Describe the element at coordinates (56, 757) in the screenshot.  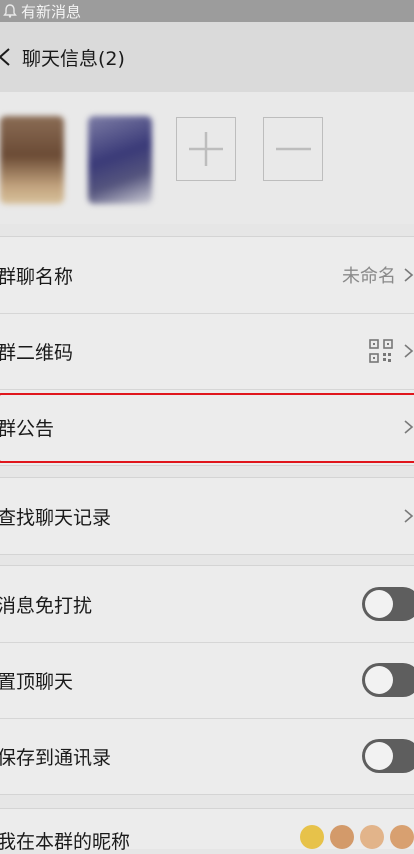
I see `save-contacts-label: 保存到通讯录` at that location.